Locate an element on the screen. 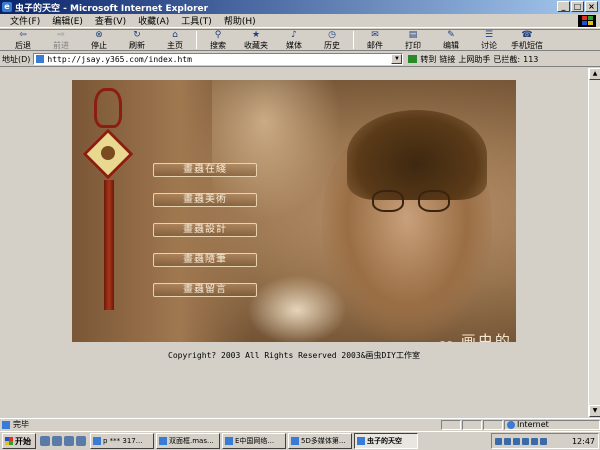  ie-icon is located at coordinates (361, 441).